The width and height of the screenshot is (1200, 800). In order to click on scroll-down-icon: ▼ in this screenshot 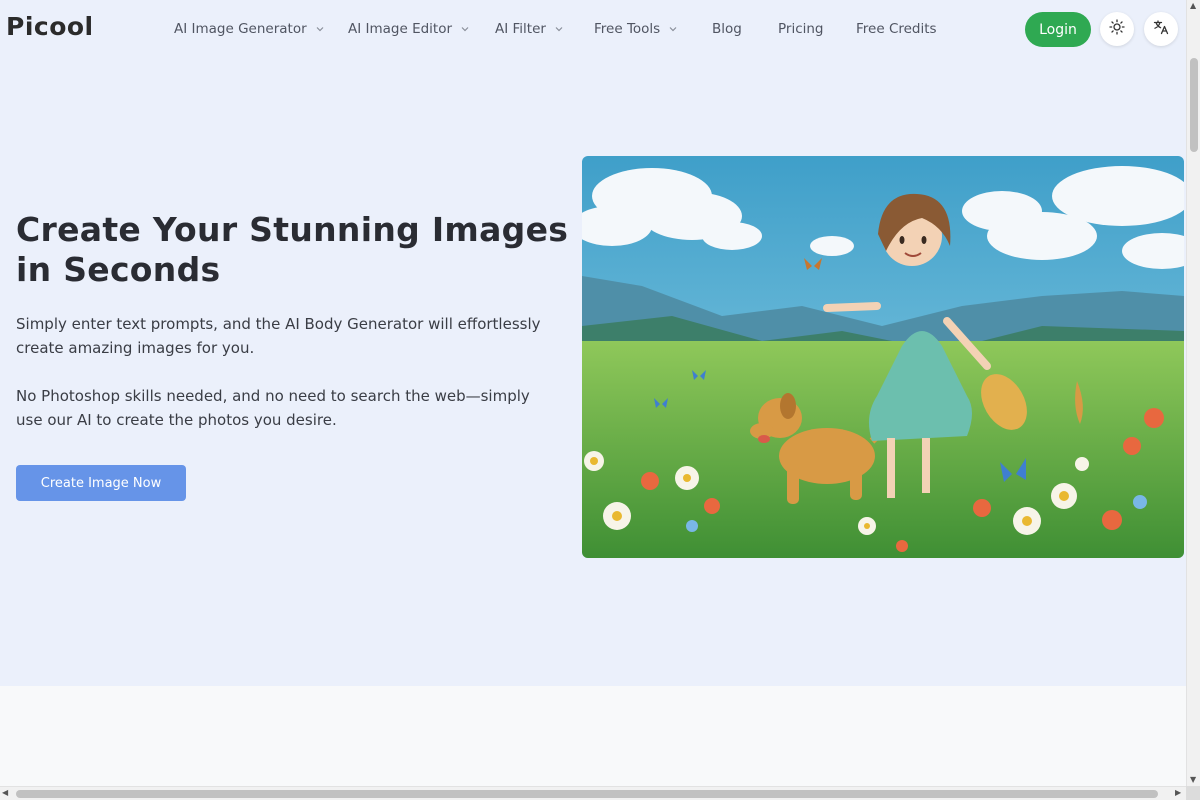, I will do `click(1193, 780)`.